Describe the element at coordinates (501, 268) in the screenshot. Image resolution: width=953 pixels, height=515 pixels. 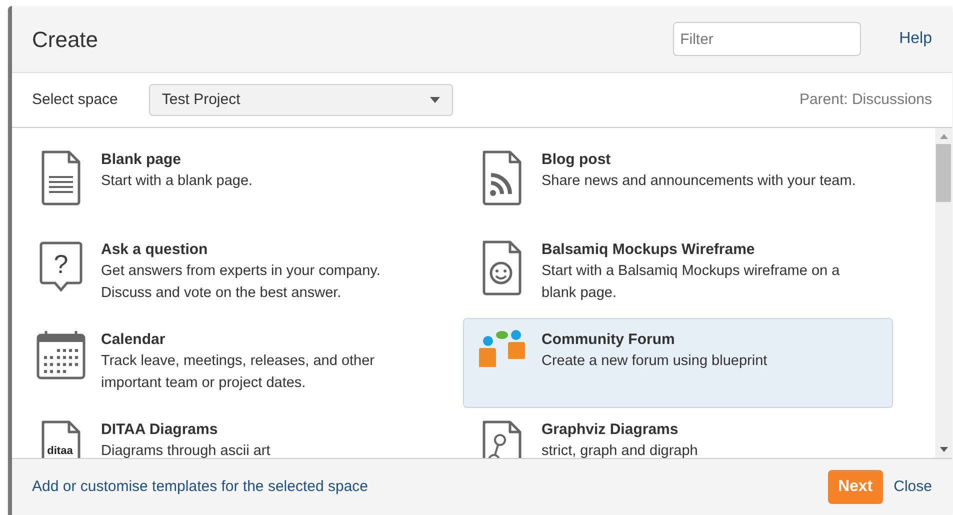
I see `smiley-document-icon` at that location.